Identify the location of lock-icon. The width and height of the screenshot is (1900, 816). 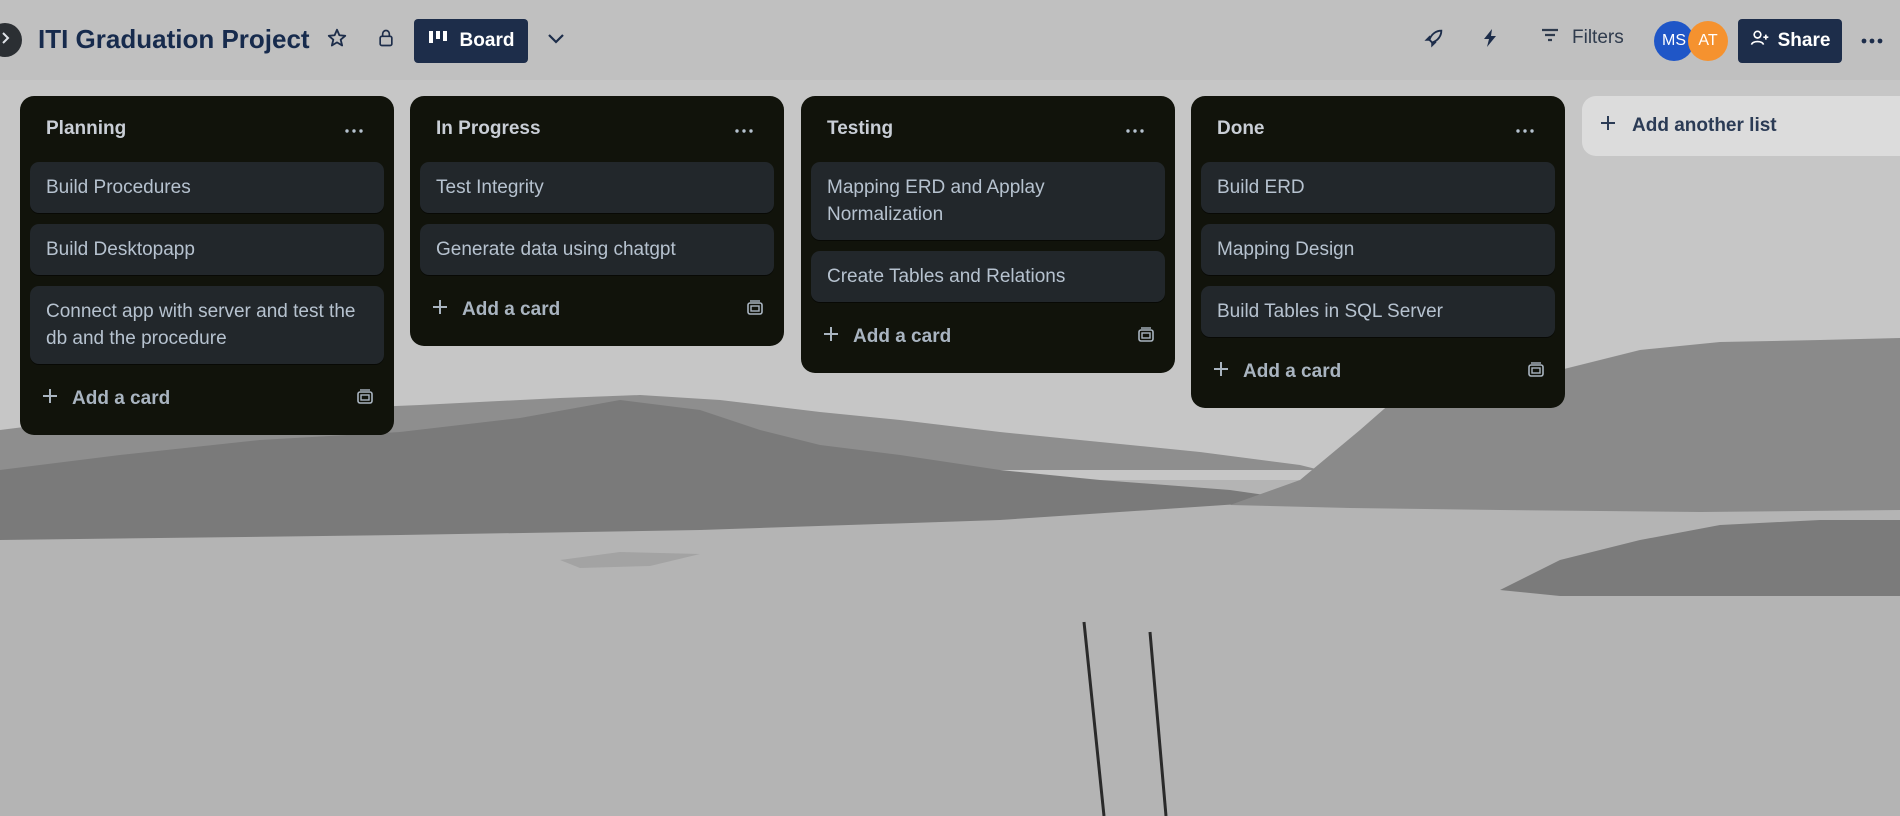
(386, 40).